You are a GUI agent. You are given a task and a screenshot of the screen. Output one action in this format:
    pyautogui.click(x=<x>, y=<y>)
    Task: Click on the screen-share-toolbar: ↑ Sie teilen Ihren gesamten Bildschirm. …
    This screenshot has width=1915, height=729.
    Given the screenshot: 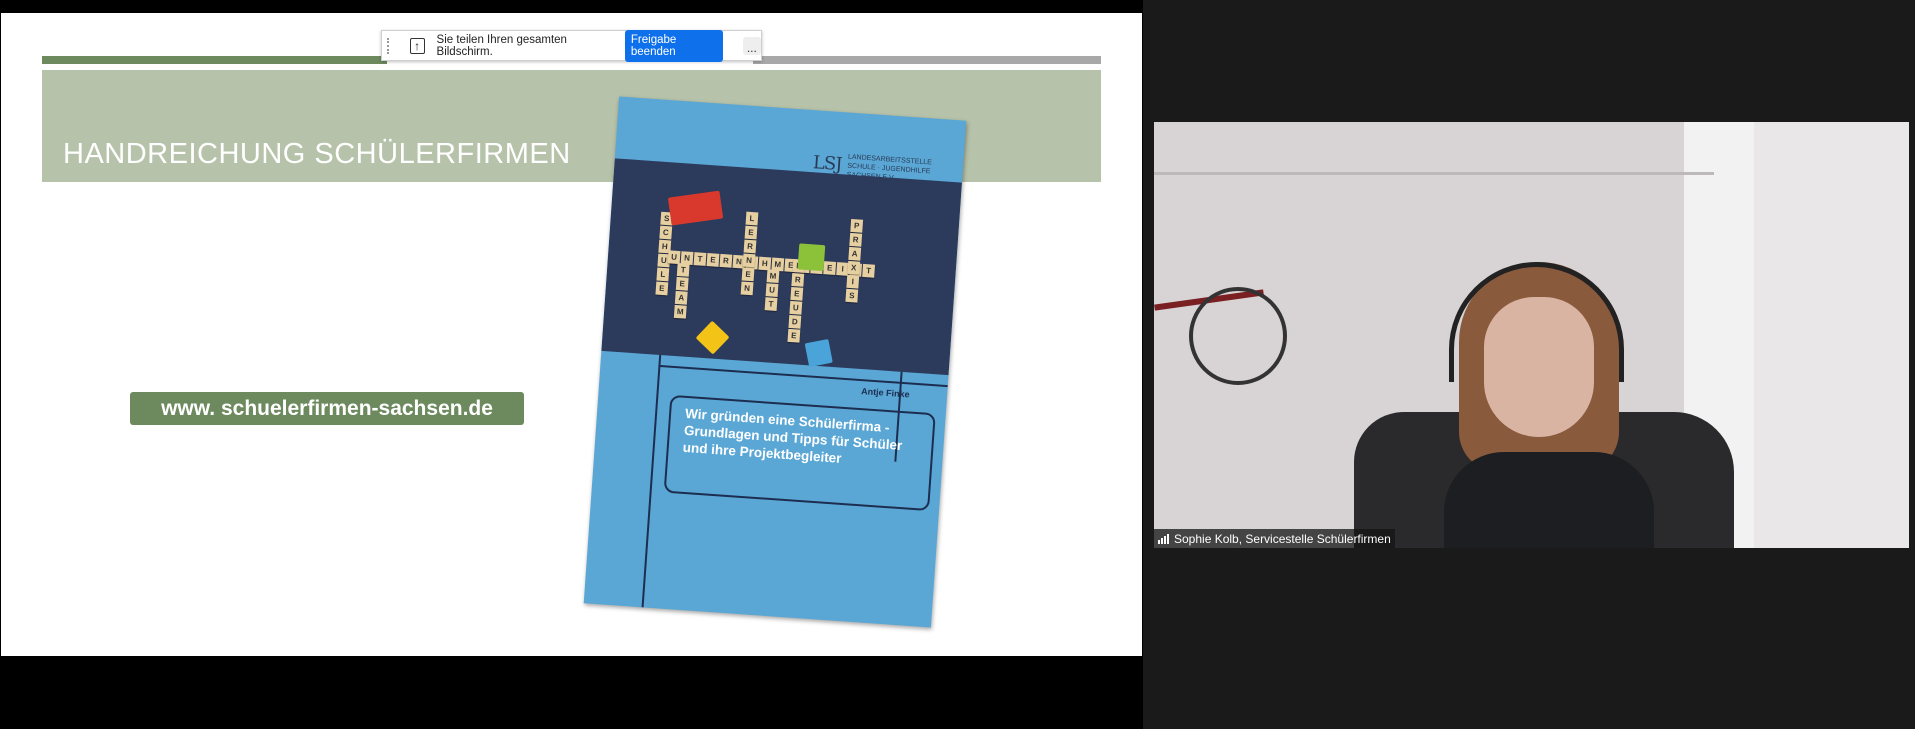 What is the action you would take?
    pyautogui.click(x=571, y=45)
    